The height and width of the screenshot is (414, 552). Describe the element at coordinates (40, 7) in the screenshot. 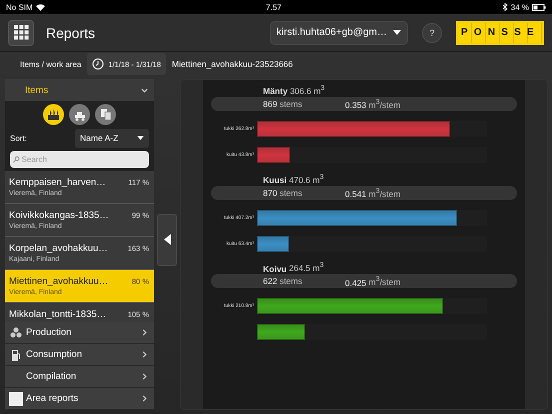

I see `wifi-icon` at that location.